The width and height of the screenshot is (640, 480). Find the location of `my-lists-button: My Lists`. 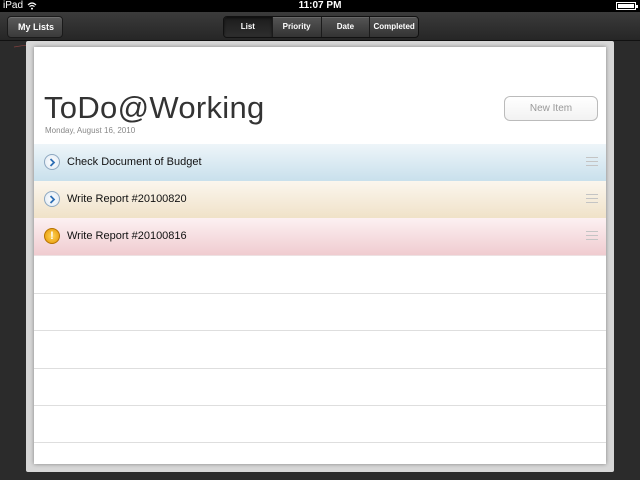

my-lists-button: My Lists is located at coordinates (35, 27).